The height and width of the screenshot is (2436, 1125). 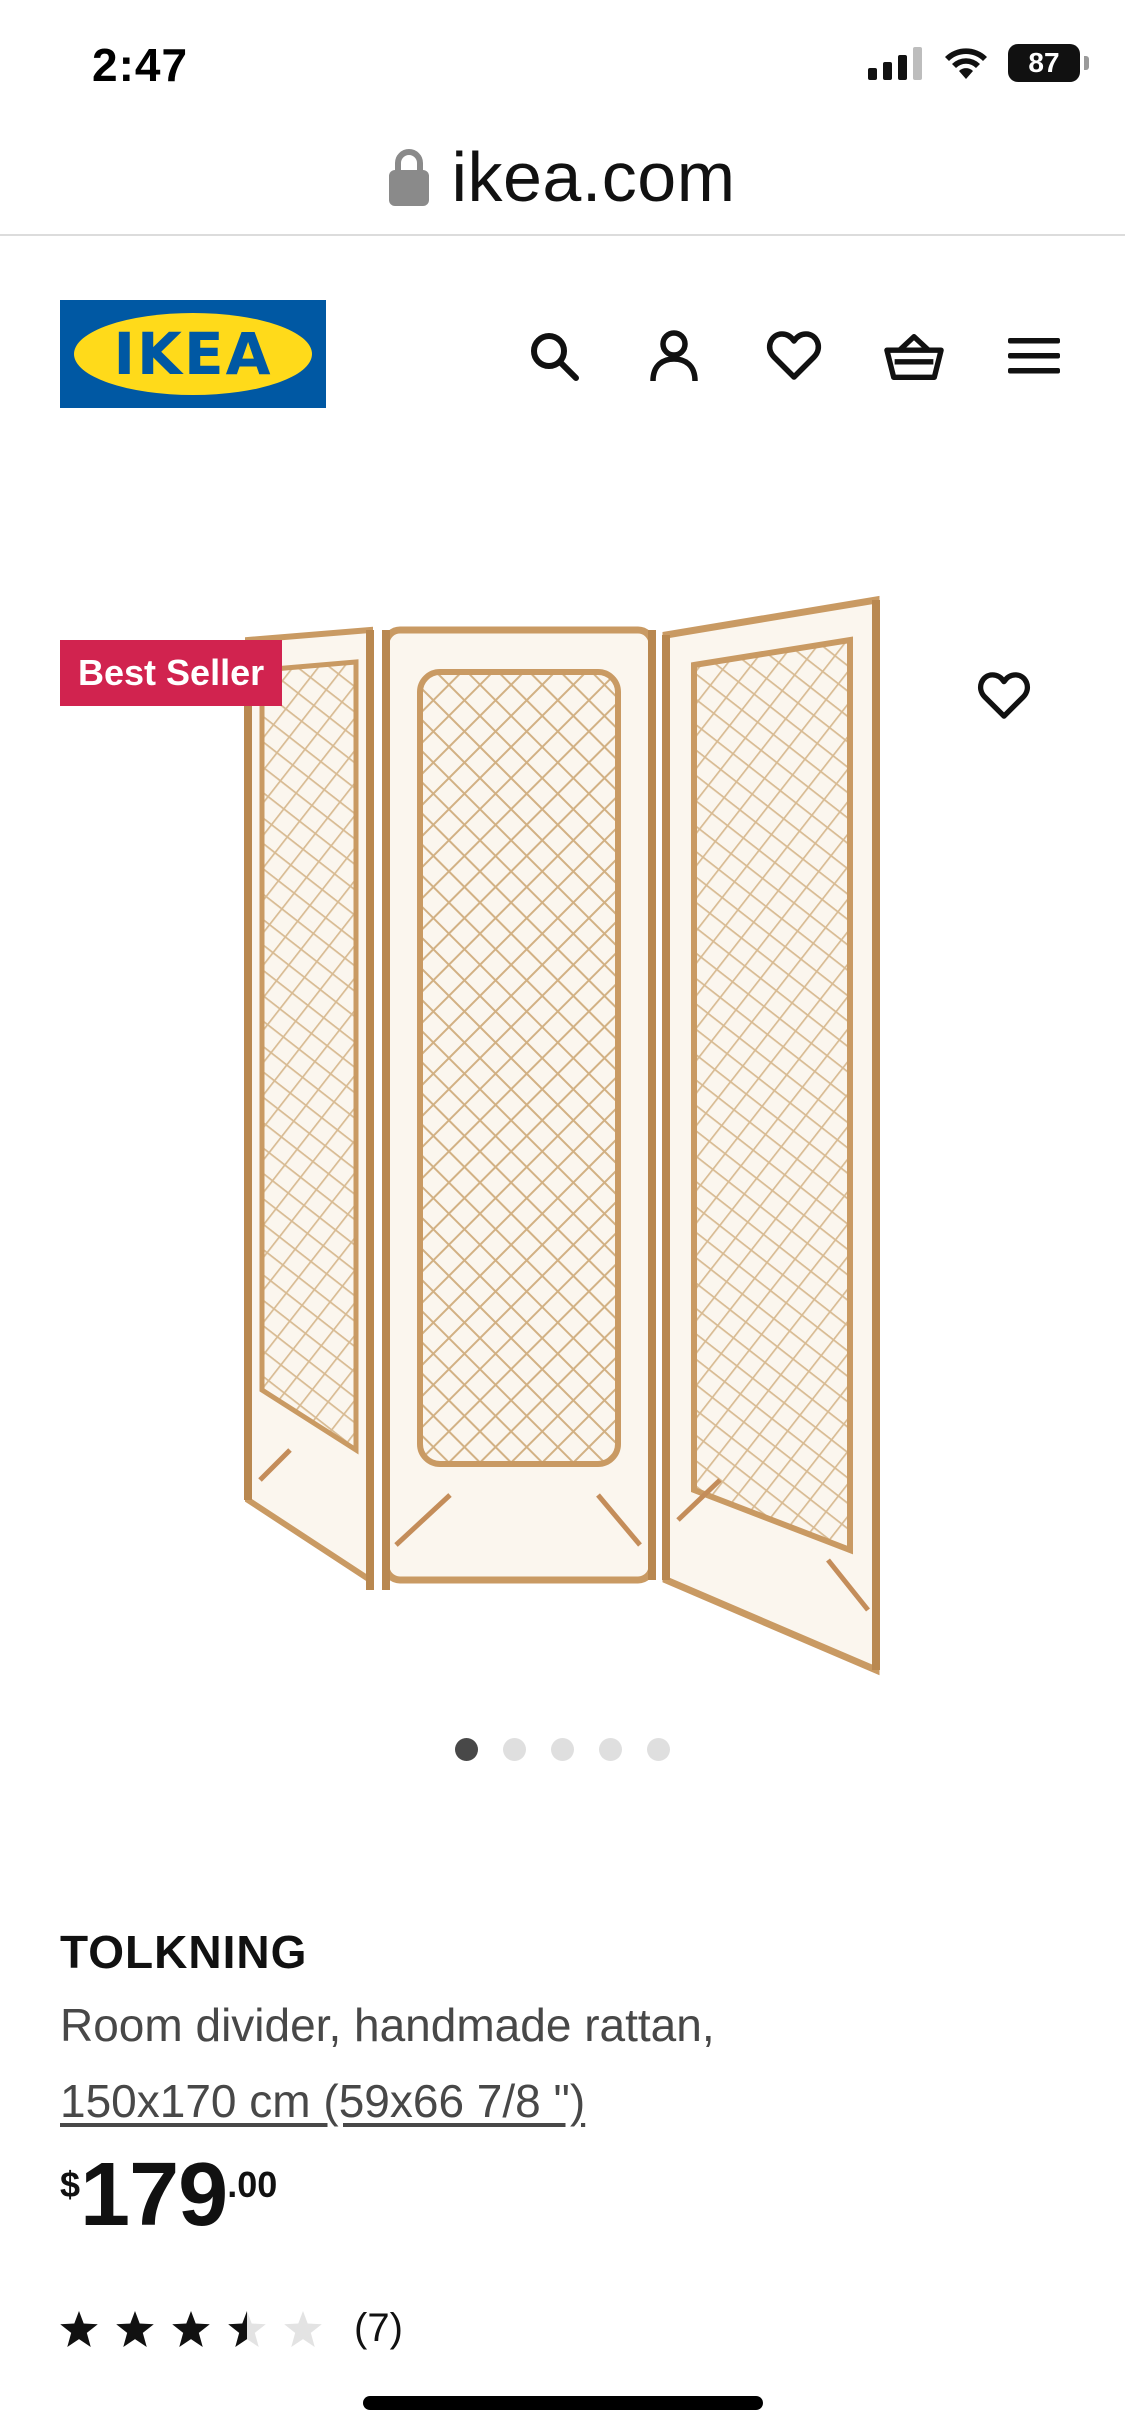 I want to click on logo-text: IKEA, so click(x=193, y=354).